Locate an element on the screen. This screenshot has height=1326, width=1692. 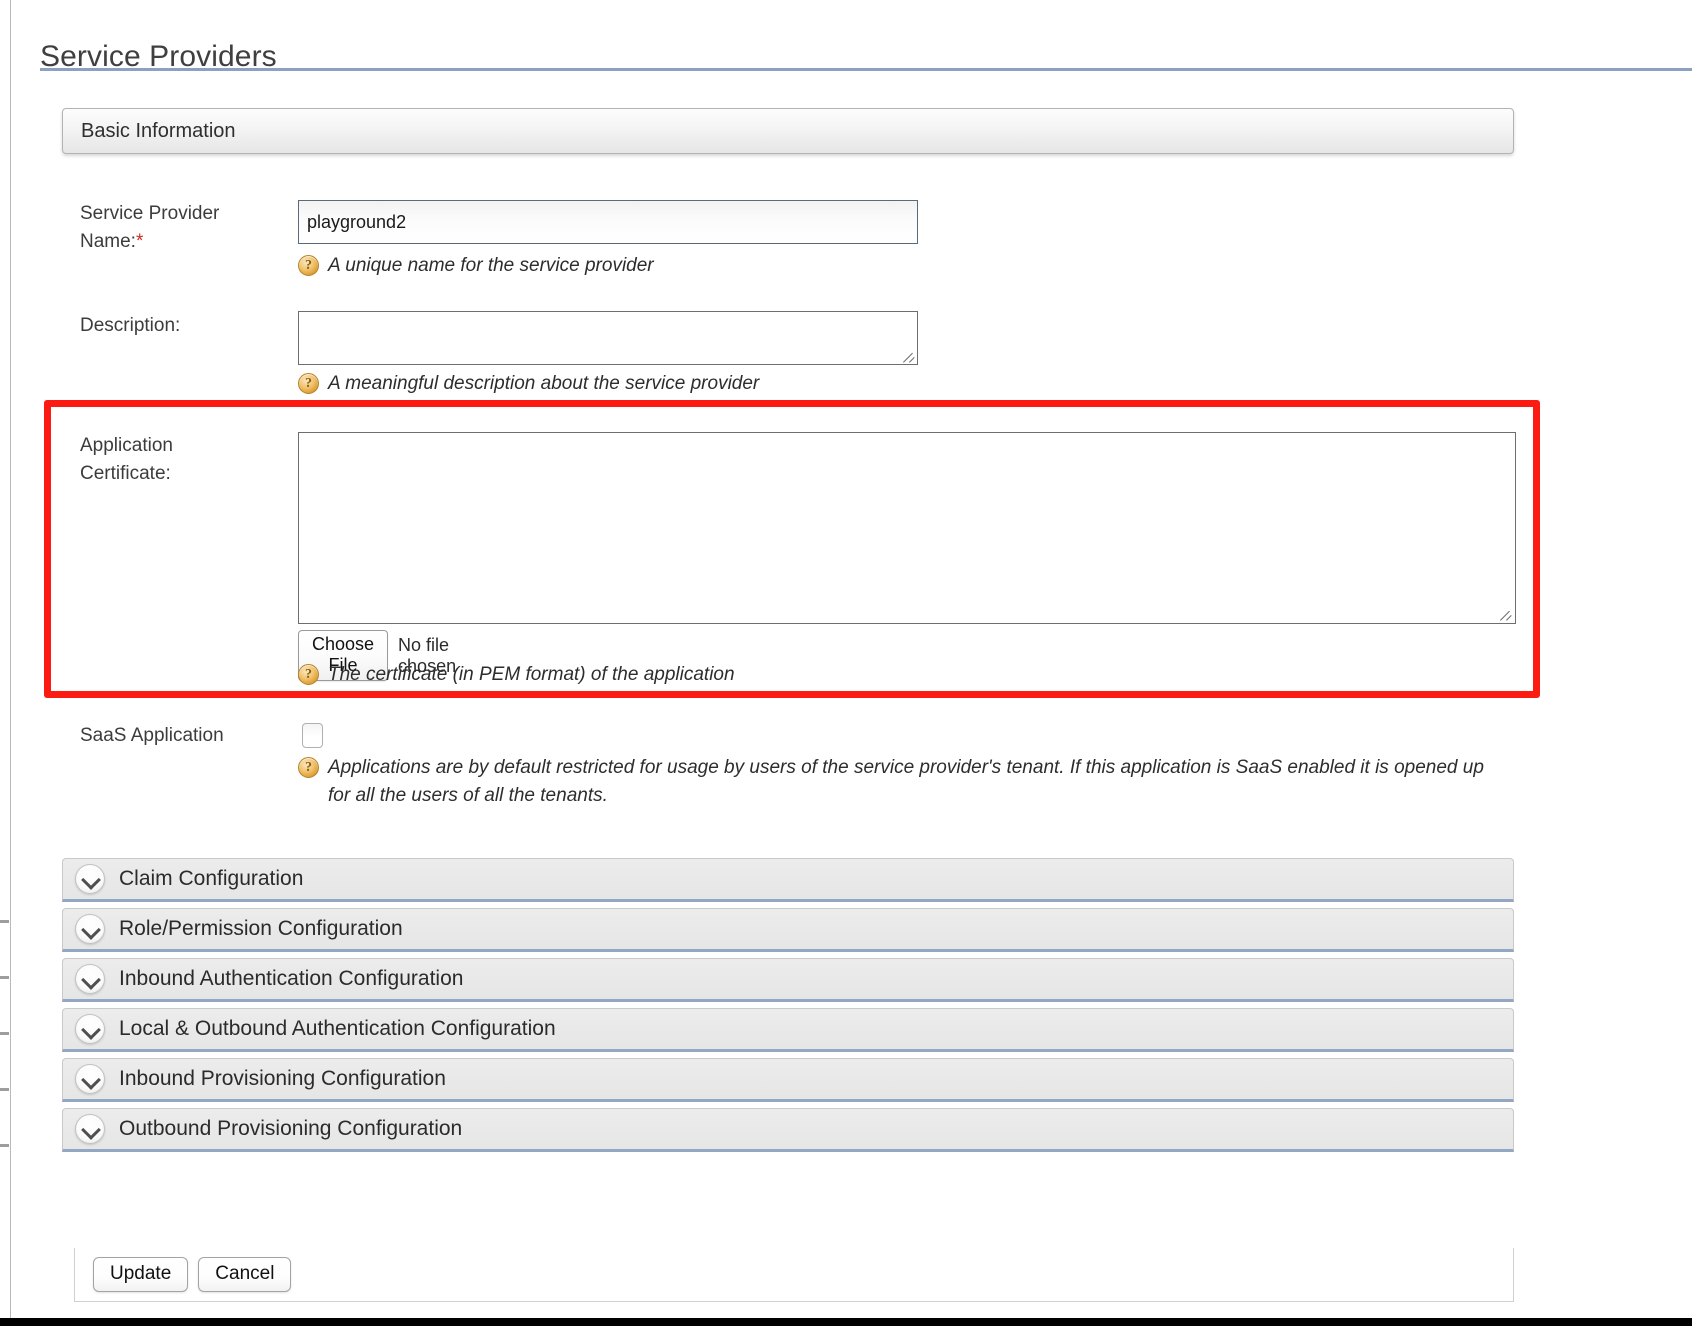
accordion-item-claim-configuration: Claim Configuration is located at coordinates (788, 880).